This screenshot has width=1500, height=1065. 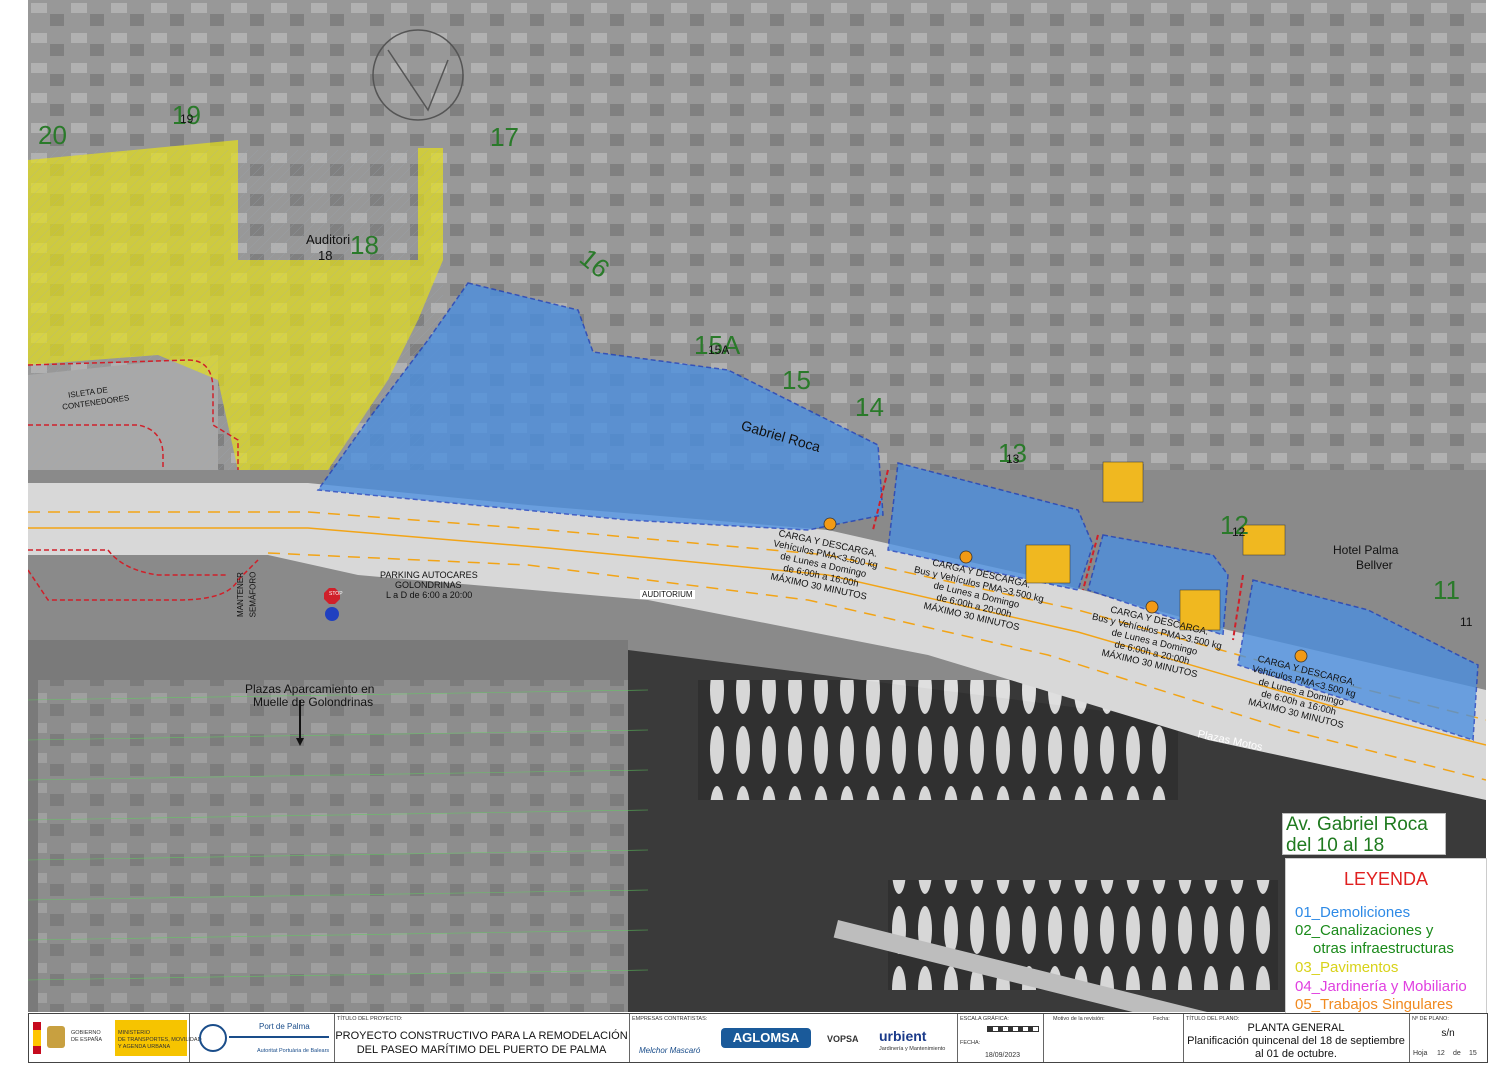 I want to click on date-value: 18/09/2023, so click(x=1003, y=1055).